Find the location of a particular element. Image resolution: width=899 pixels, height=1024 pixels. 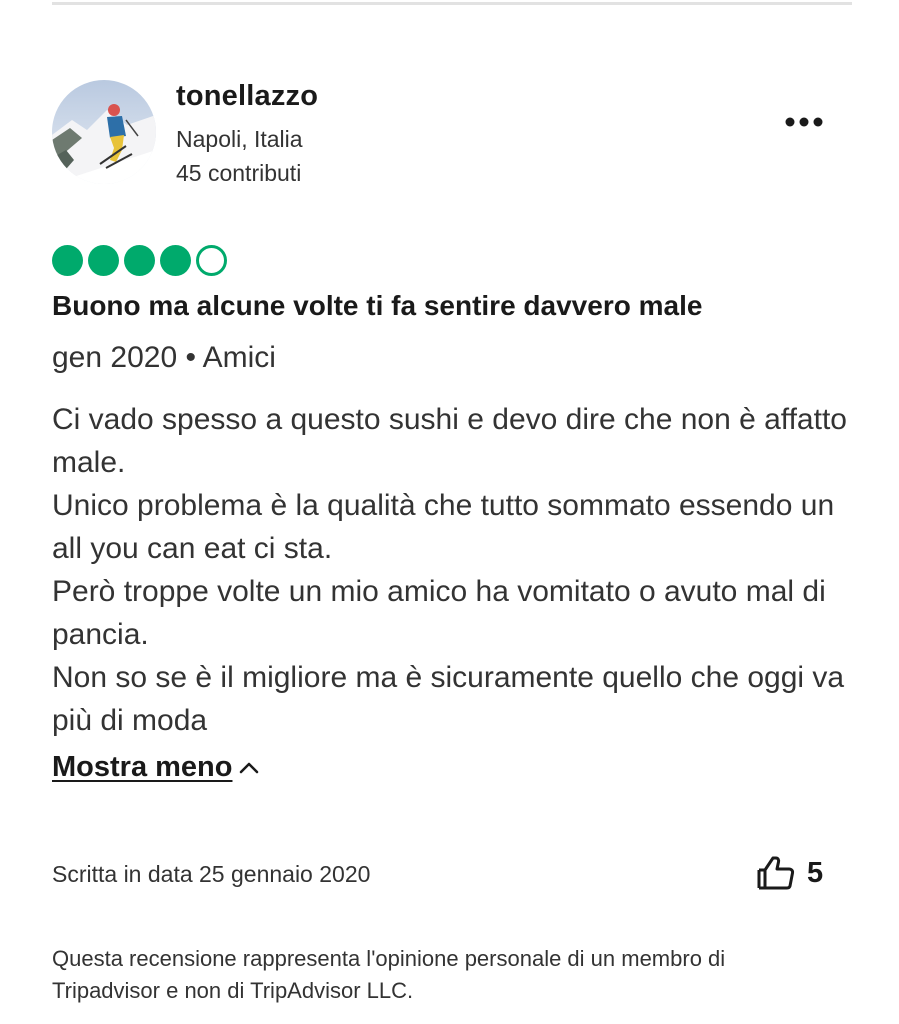

chevron-up-icon is located at coordinates (249, 767).